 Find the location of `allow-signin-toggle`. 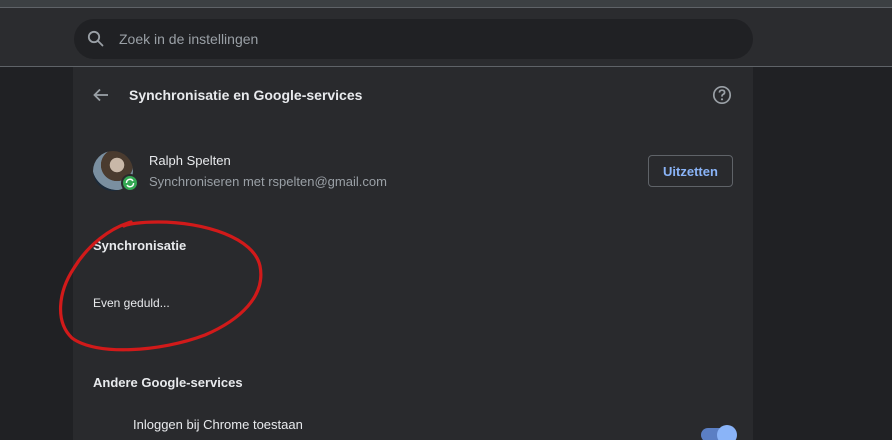

allow-signin-toggle is located at coordinates (719, 432).